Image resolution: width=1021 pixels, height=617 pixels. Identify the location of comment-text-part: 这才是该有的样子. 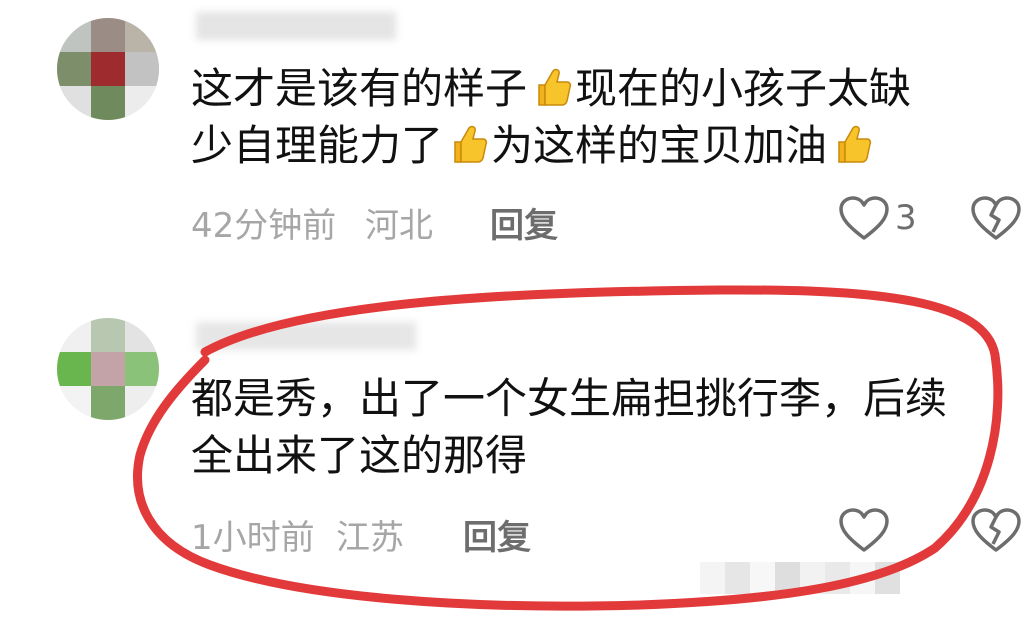
(359, 88).